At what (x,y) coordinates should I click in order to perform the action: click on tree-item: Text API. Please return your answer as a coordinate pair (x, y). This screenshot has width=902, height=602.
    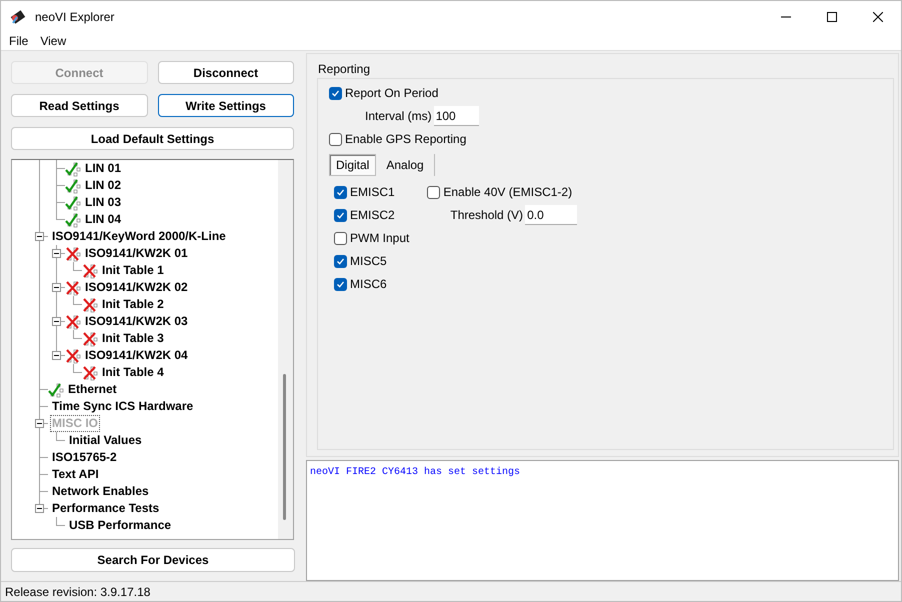
    Looking at the image, I should click on (75, 474).